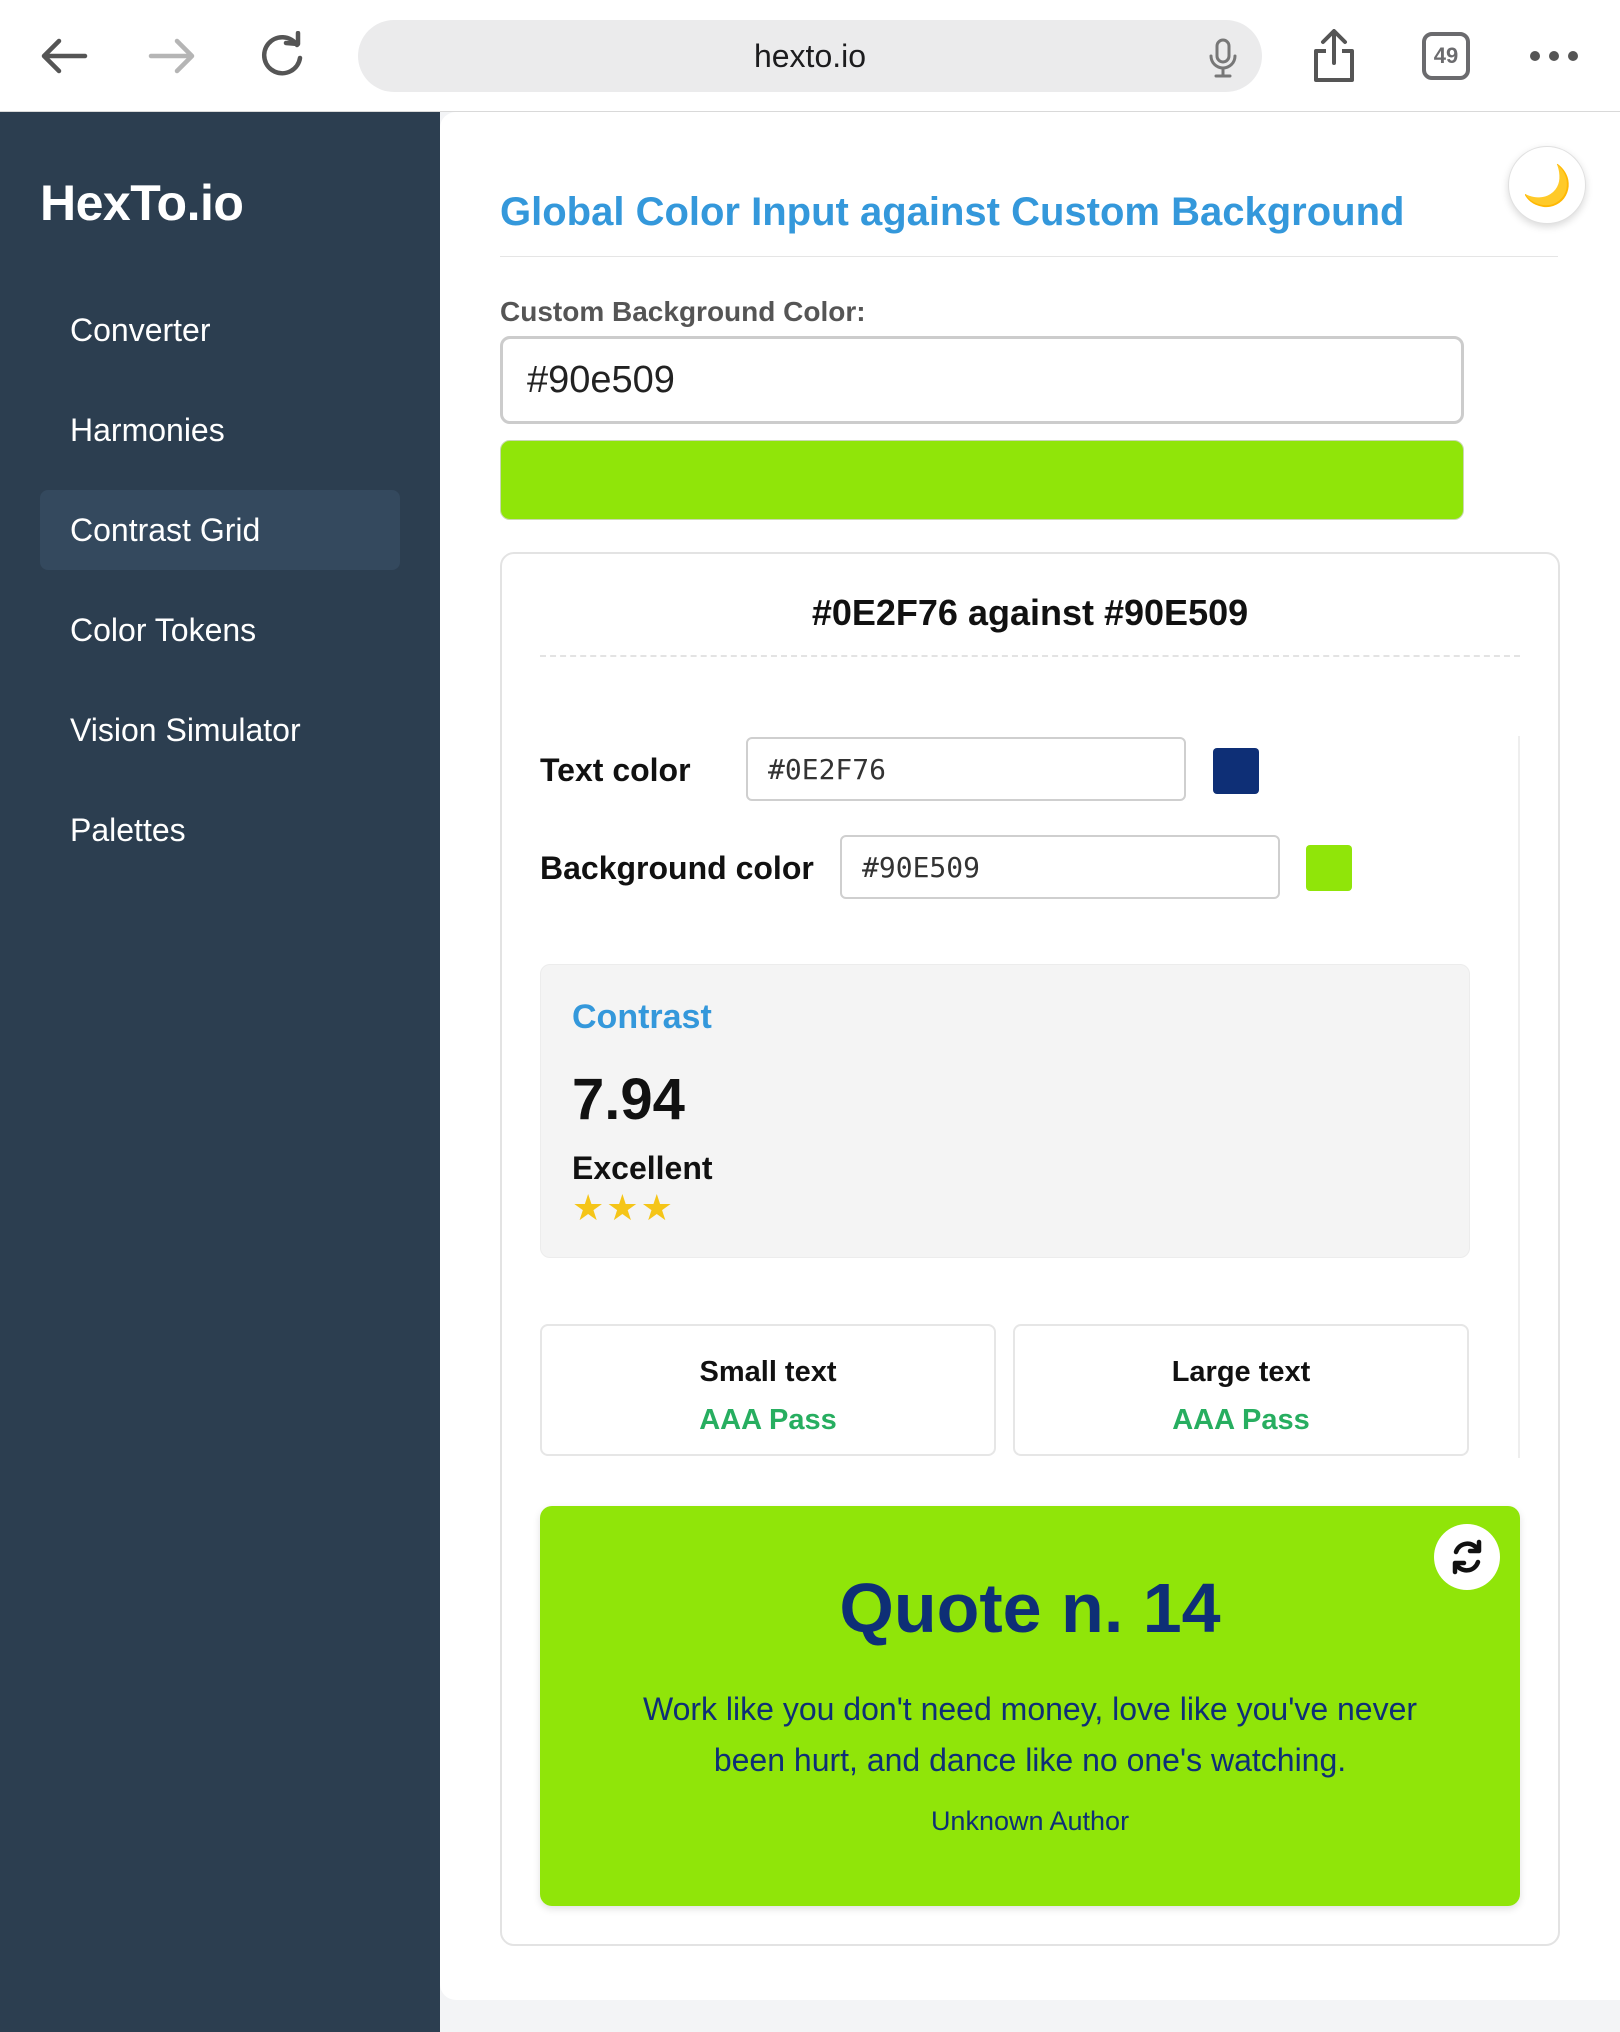  What do you see at coordinates (220, 330) in the screenshot?
I see `sidebar-item-converter: Converter` at bounding box center [220, 330].